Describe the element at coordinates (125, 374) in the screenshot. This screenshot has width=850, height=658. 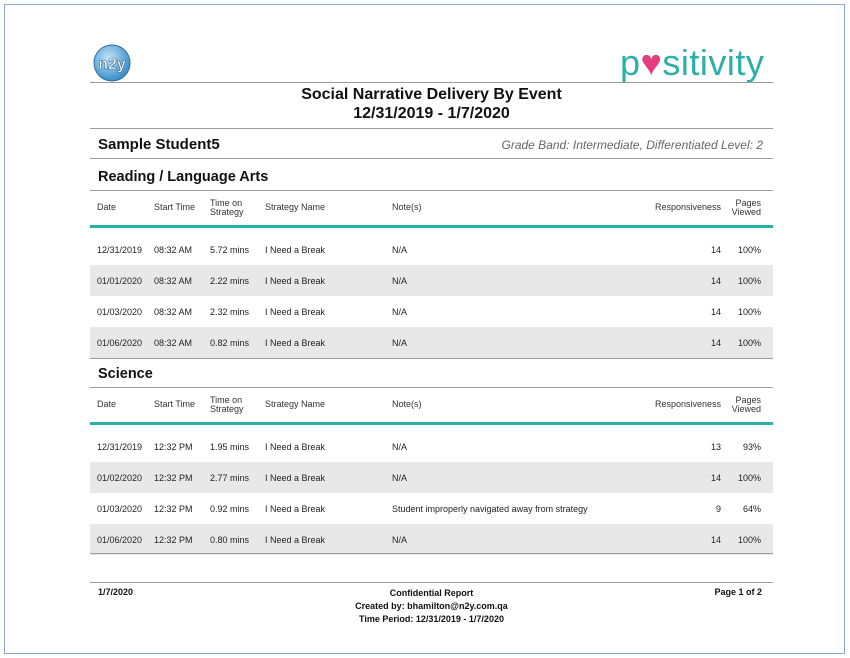
I see `section-title: Science` at that location.